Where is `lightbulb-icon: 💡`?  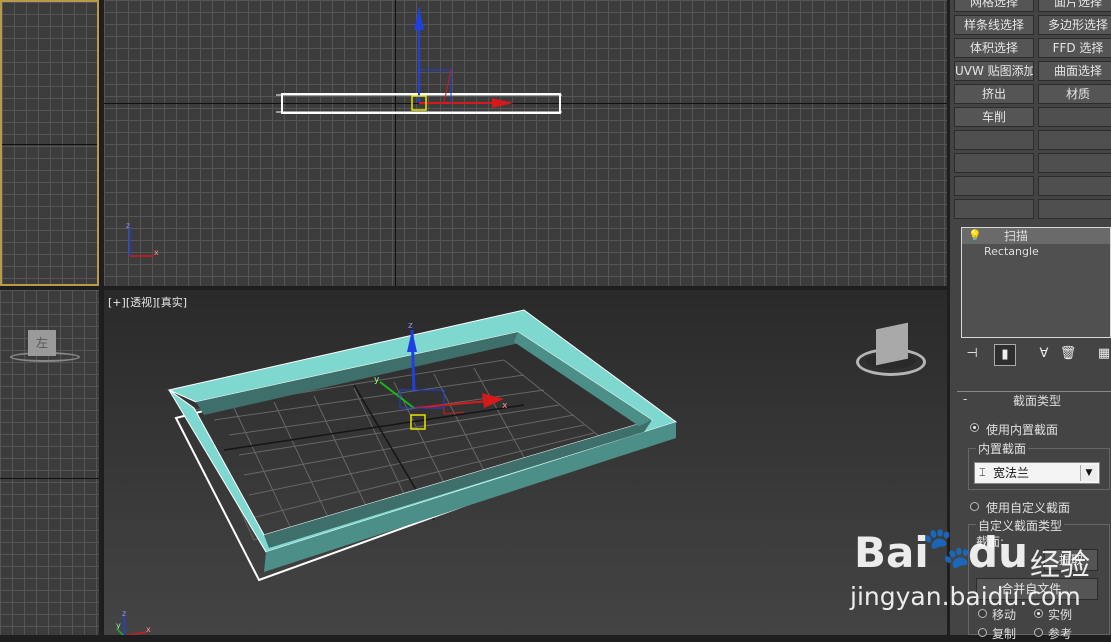
lightbulb-icon: 💡 is located at coordinates (975, 236).